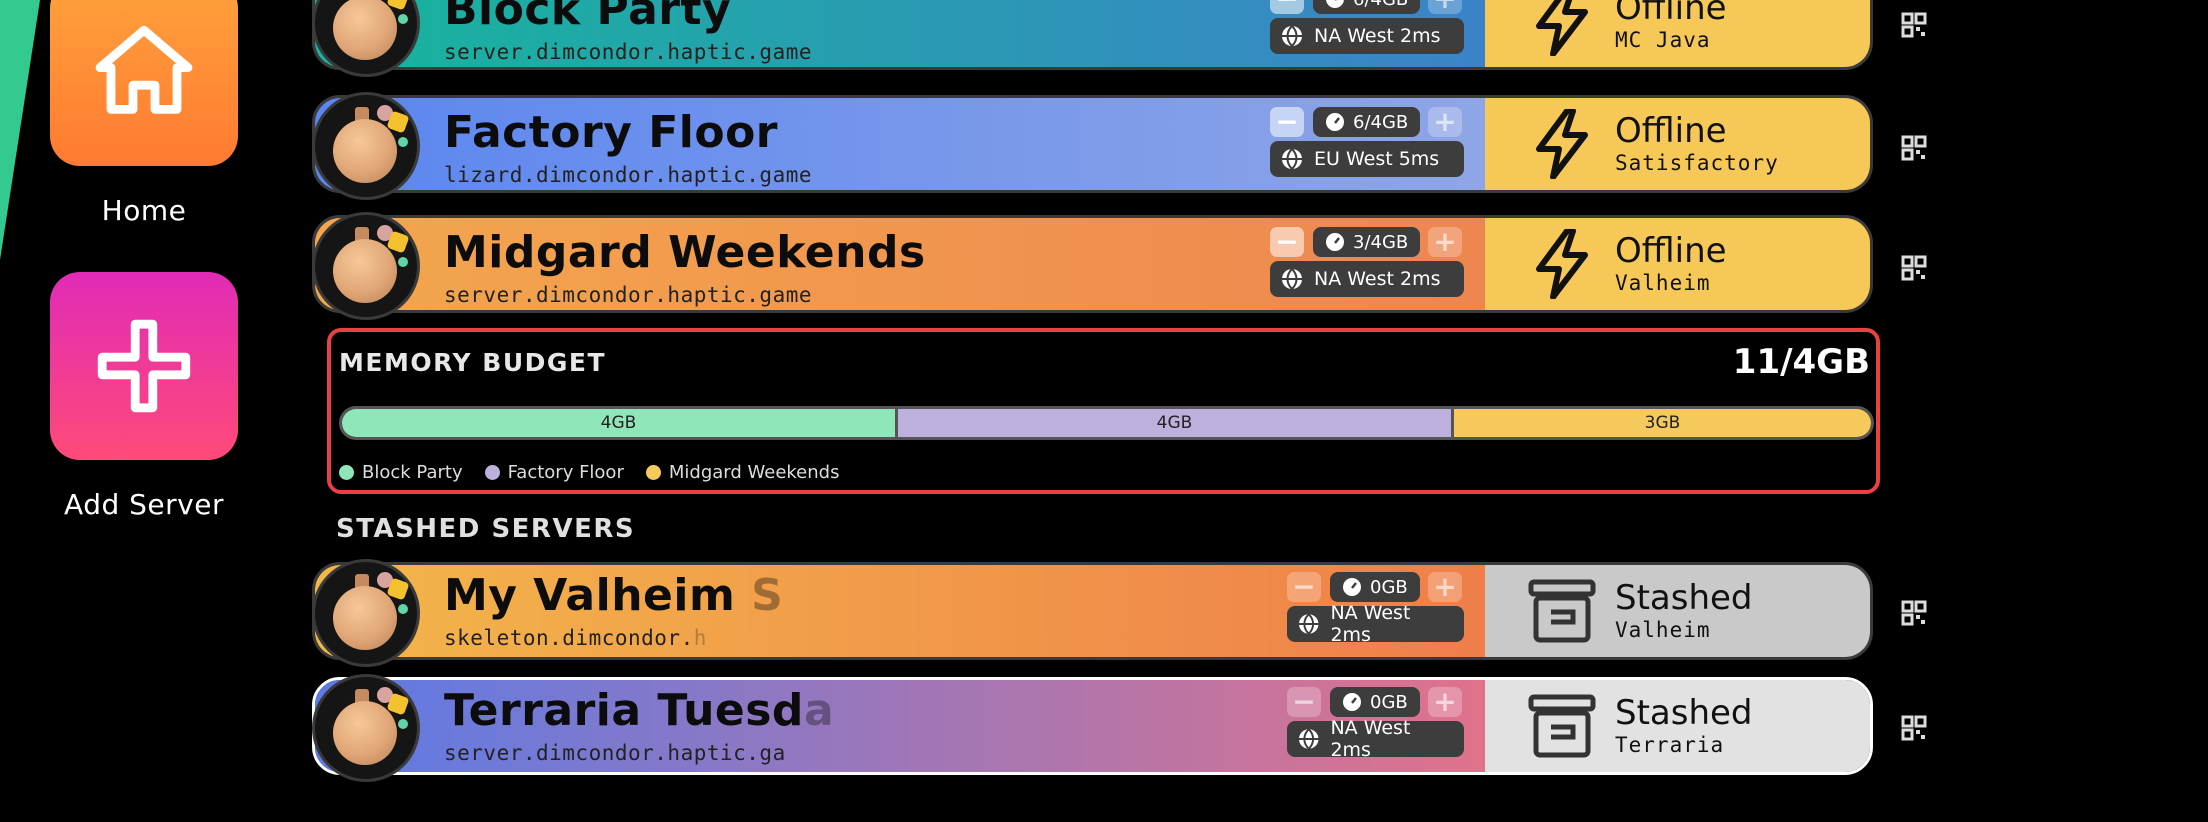  I want to click on memory-budget-legend-item: Midgard Weekends, so click(742, 472).